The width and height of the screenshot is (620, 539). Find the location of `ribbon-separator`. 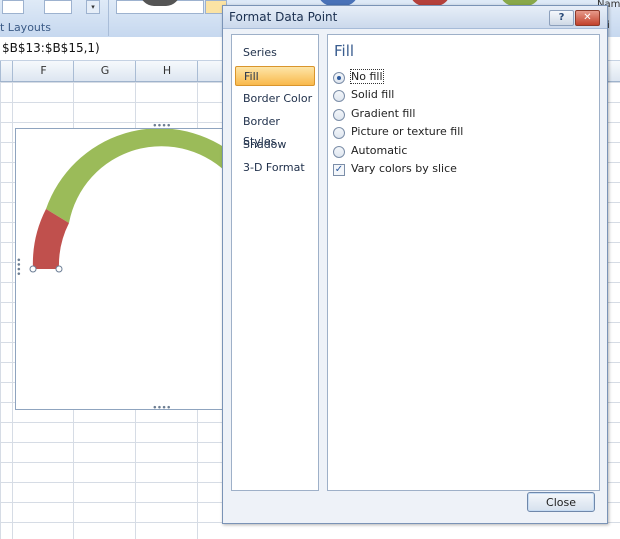

ribbon-separator is located at coordinates (108, 18).